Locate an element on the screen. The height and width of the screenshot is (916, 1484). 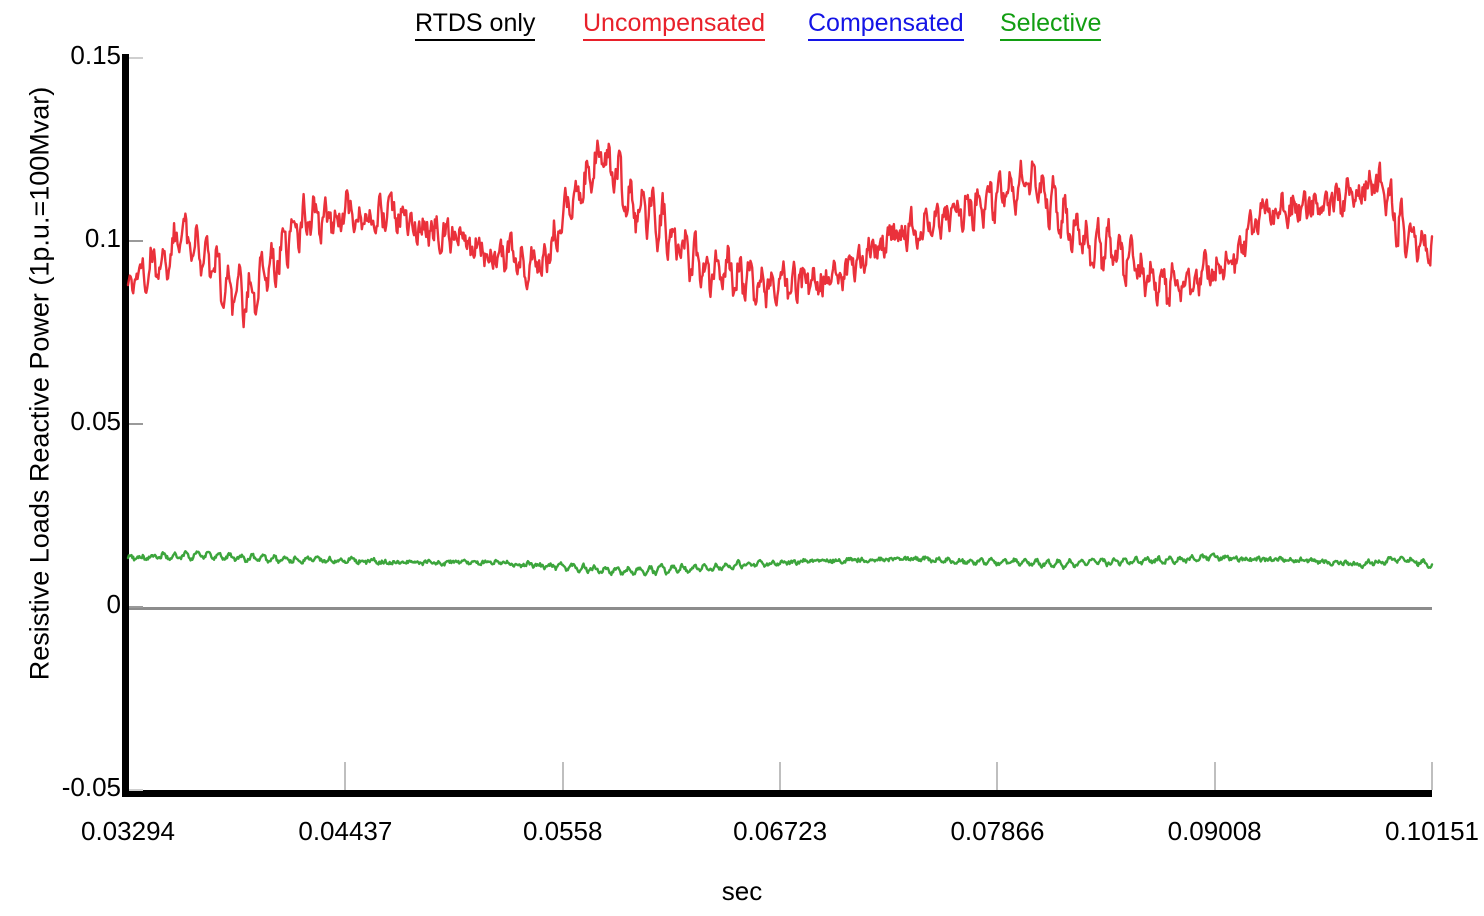
y-tick-label: 0.05 is located at coordinates (95, 421).